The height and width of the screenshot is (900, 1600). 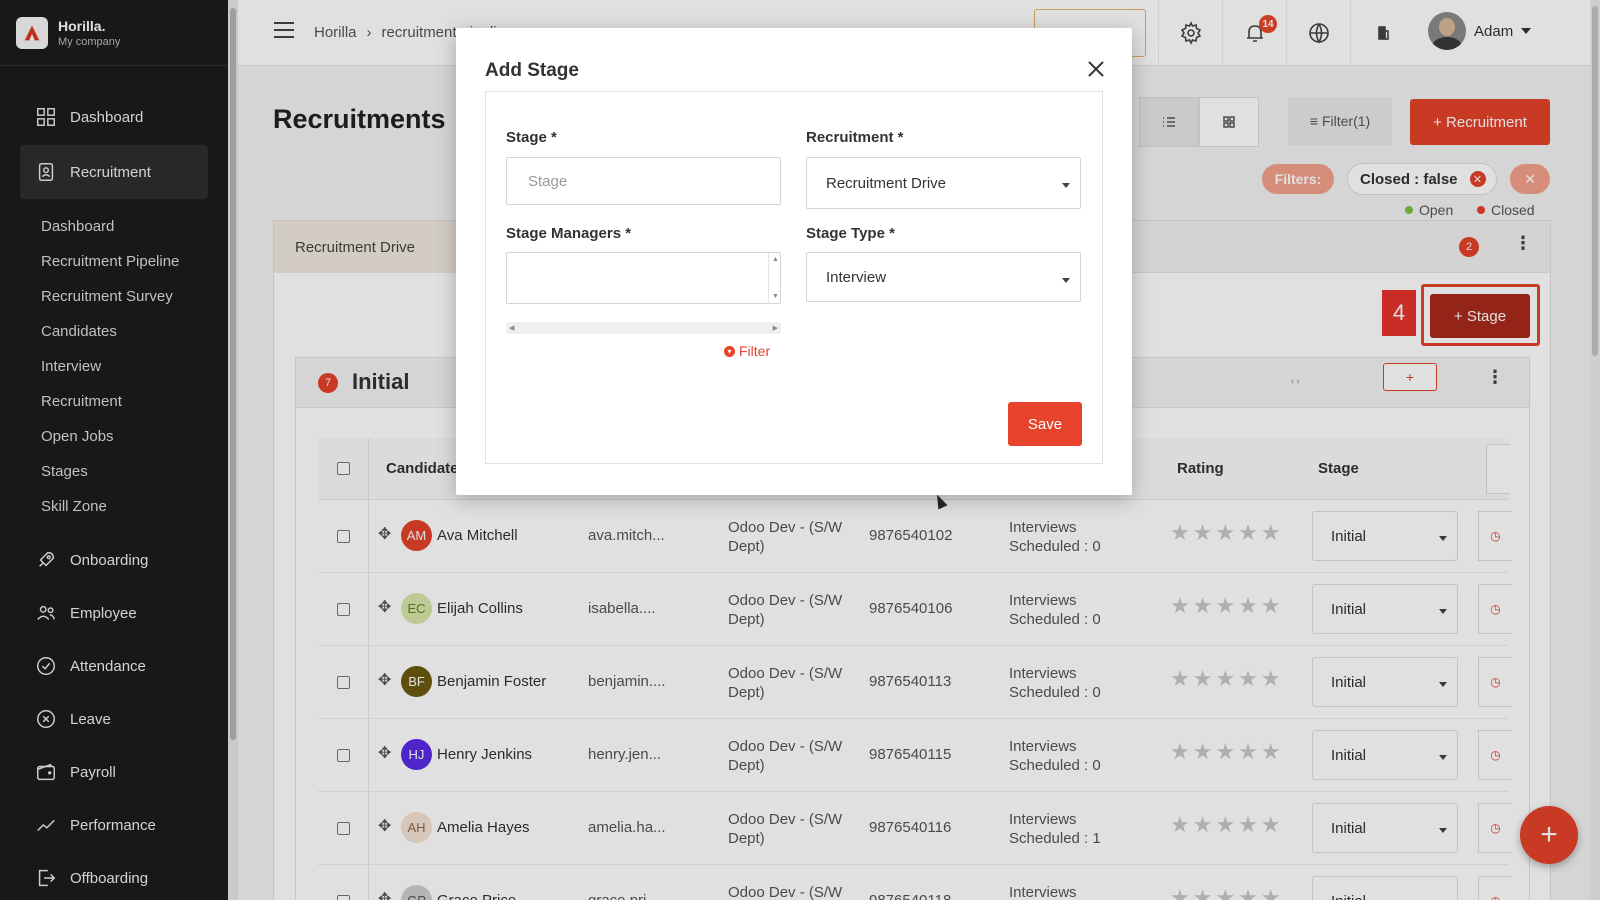 What do you see at coordinates (755, 351) in the screenshot?
I see `filter-link-label: Filter` at bounding box center [755, 351].